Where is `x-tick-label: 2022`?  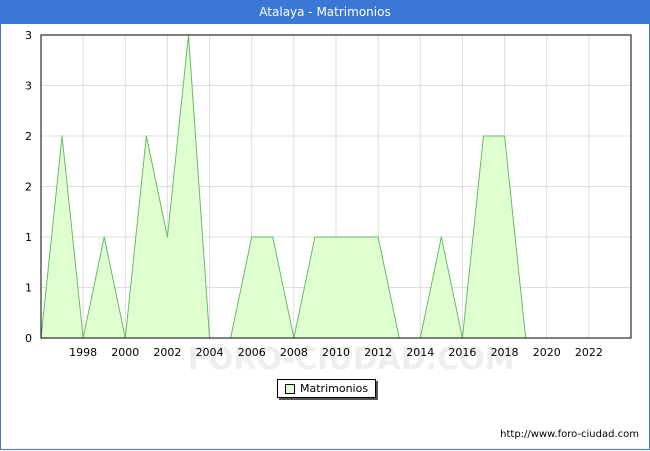 x-tick-label: 2022 is located at coordinates (589, 352).